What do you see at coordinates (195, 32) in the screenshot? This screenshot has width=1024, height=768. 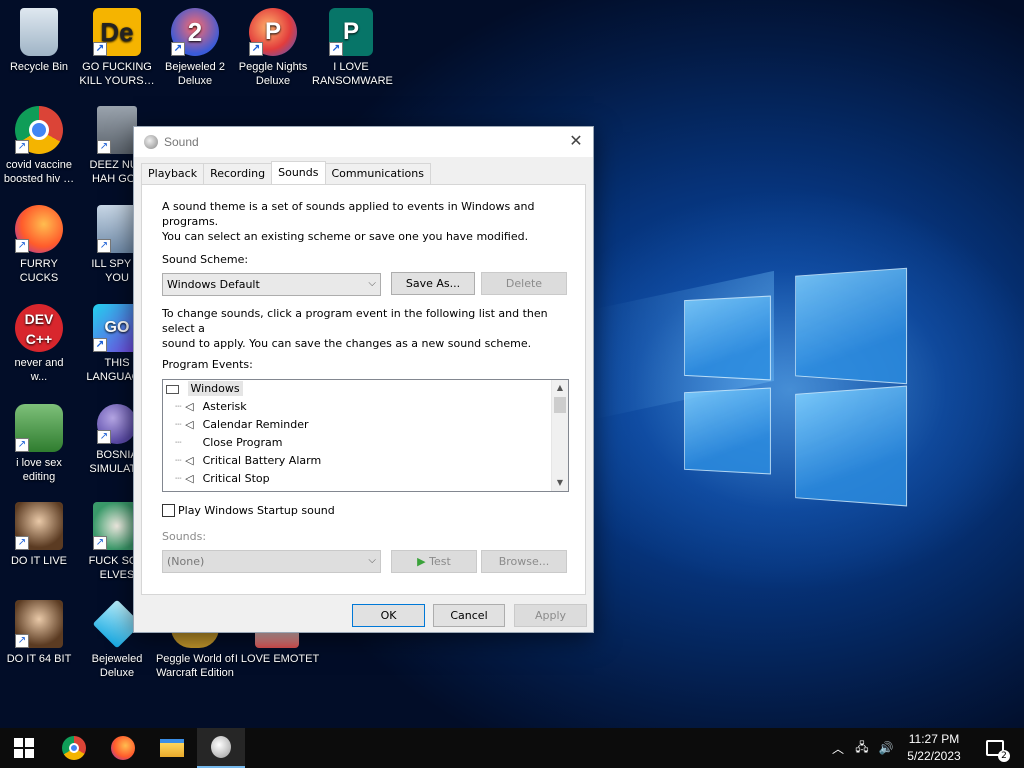 I see `bejeweled2-icon: 2 ↗` at bounding box center [195, 32].